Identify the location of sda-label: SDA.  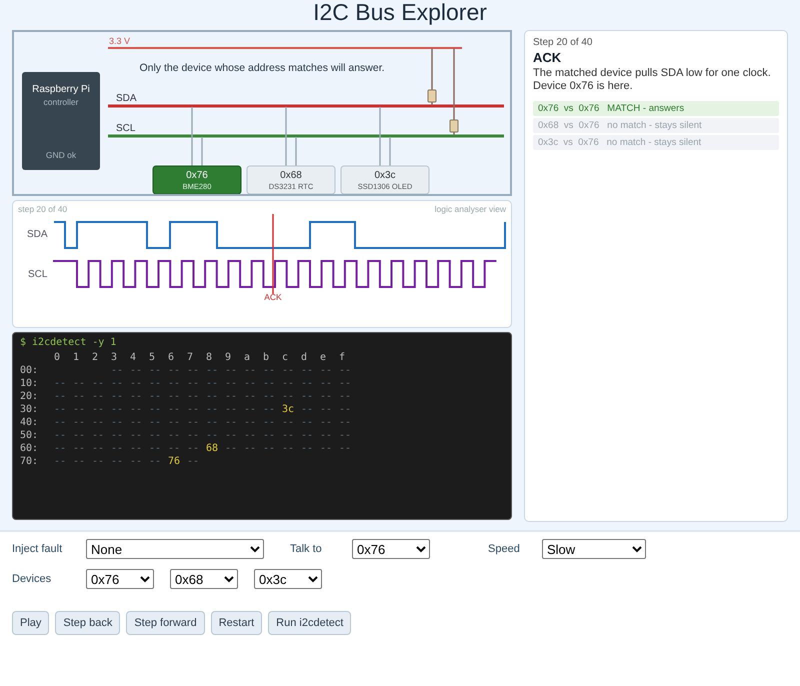
(37, 234).